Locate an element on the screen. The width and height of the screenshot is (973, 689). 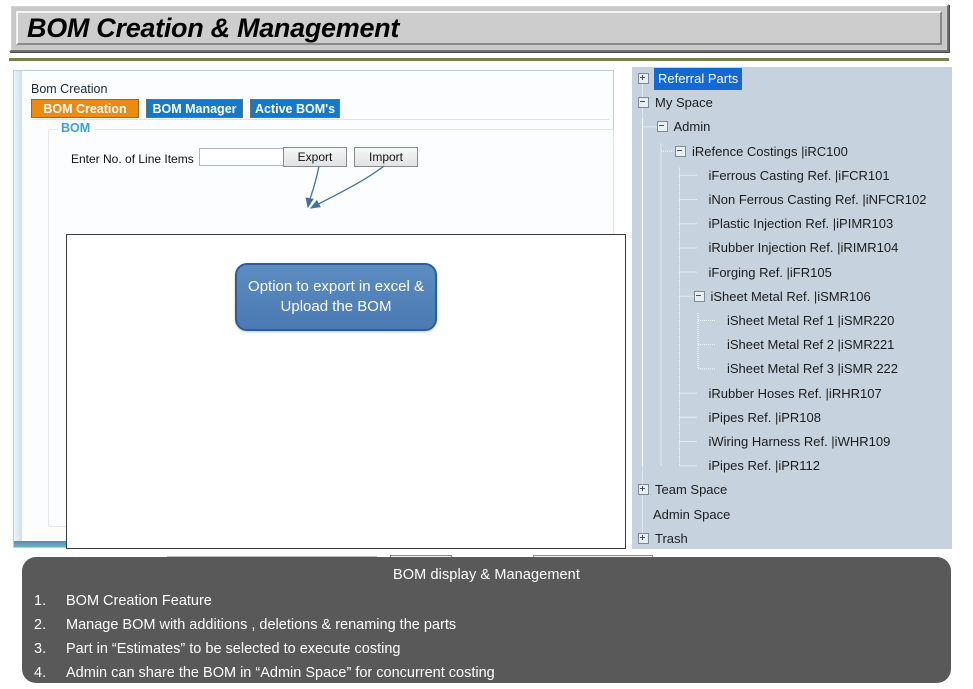
tree-node-label: Team Space is located at coordinates (691, 490).